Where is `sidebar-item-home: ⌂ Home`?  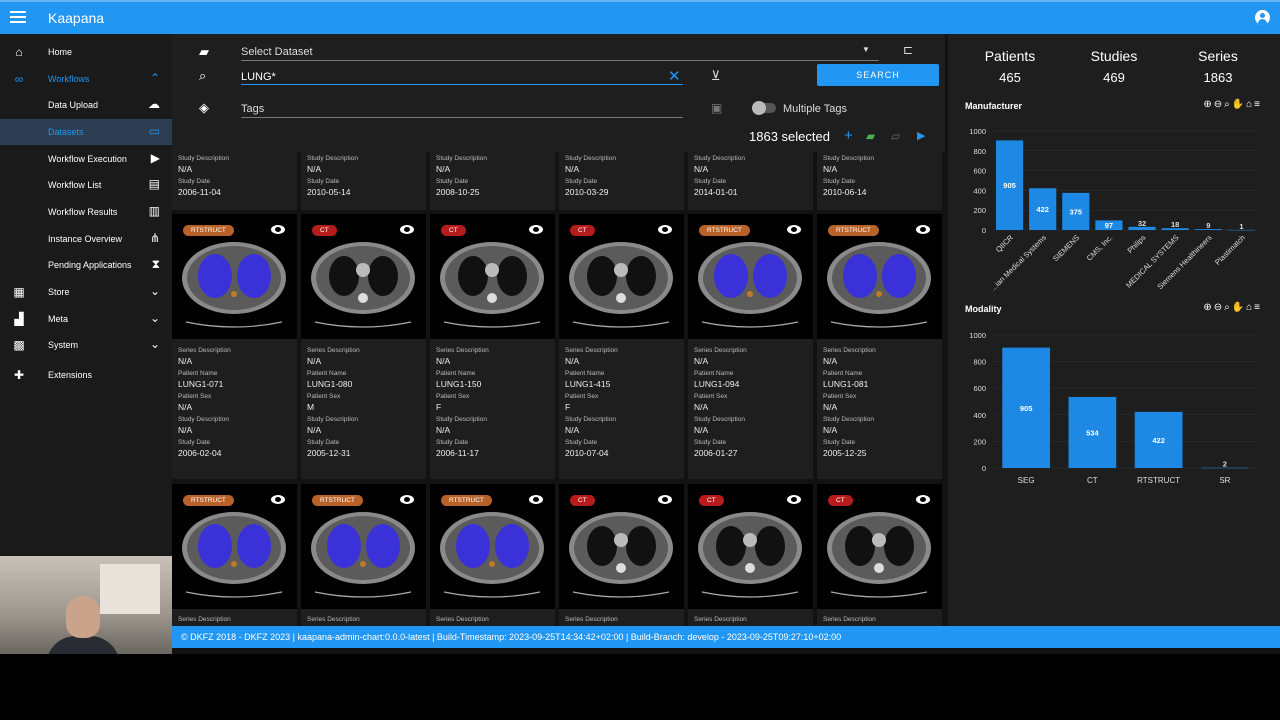
sidebar-item-home: ⌂ Home is located at coordinates (86, 52).